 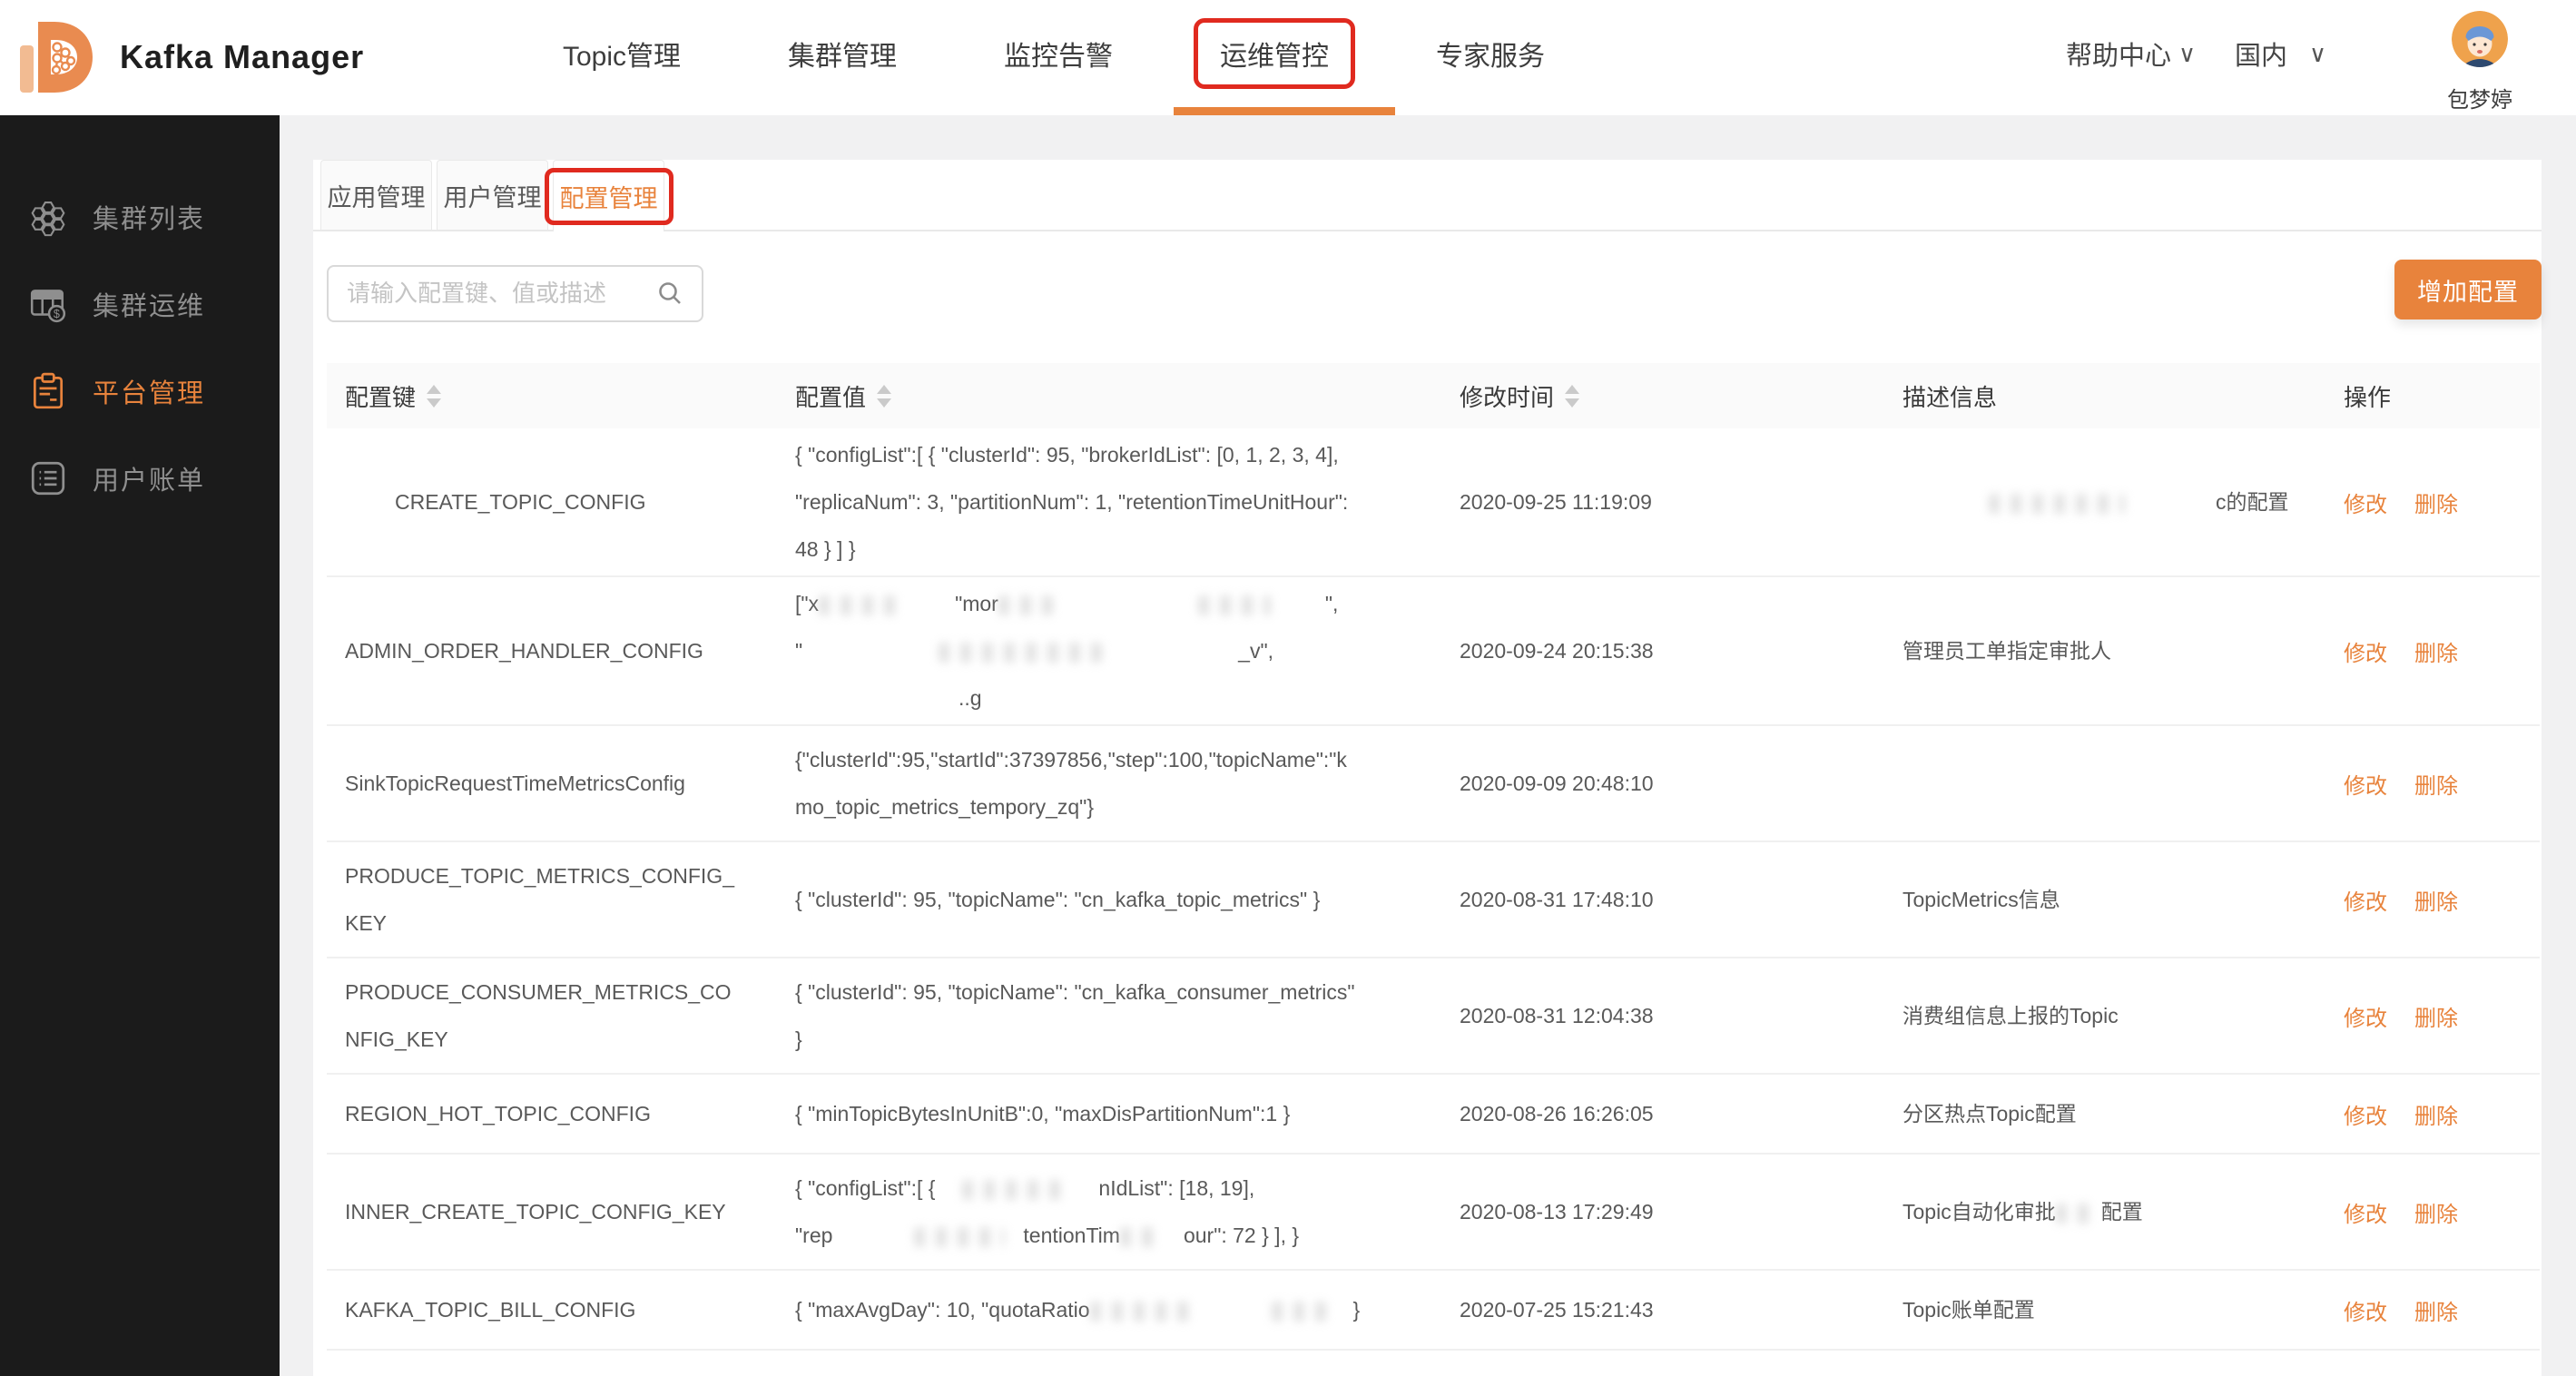 I want to click on column-header-3: 修改时间, so click(x=1681, y=396).